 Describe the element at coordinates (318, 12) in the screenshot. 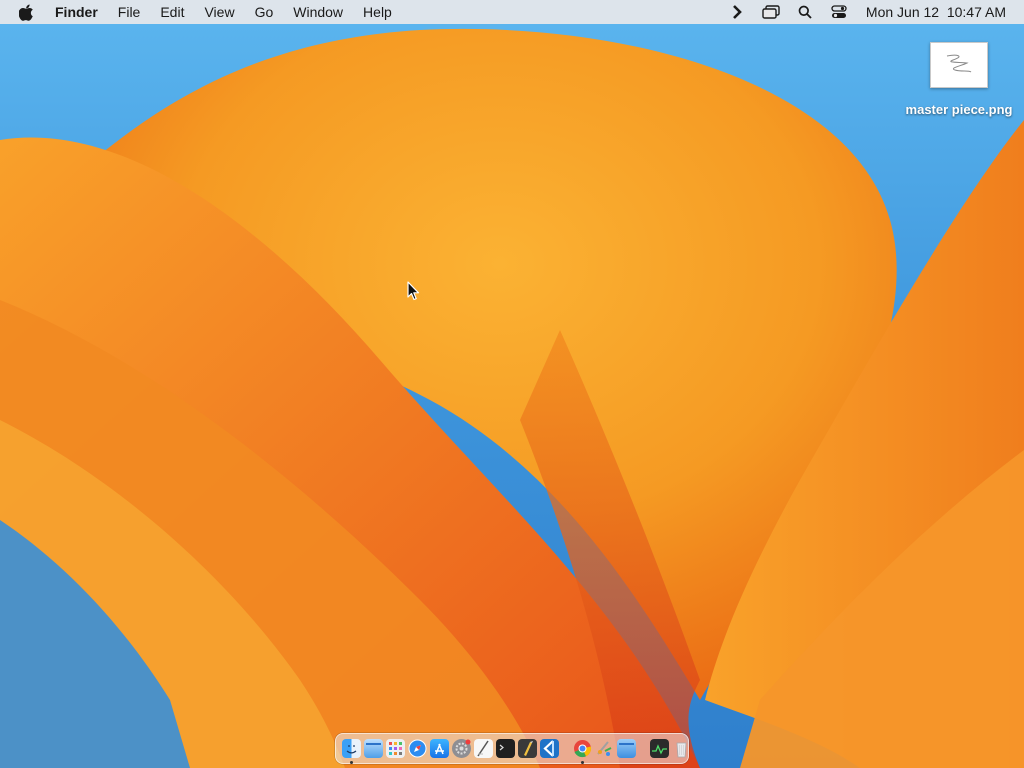

I see `menu-window: Window` at that location.